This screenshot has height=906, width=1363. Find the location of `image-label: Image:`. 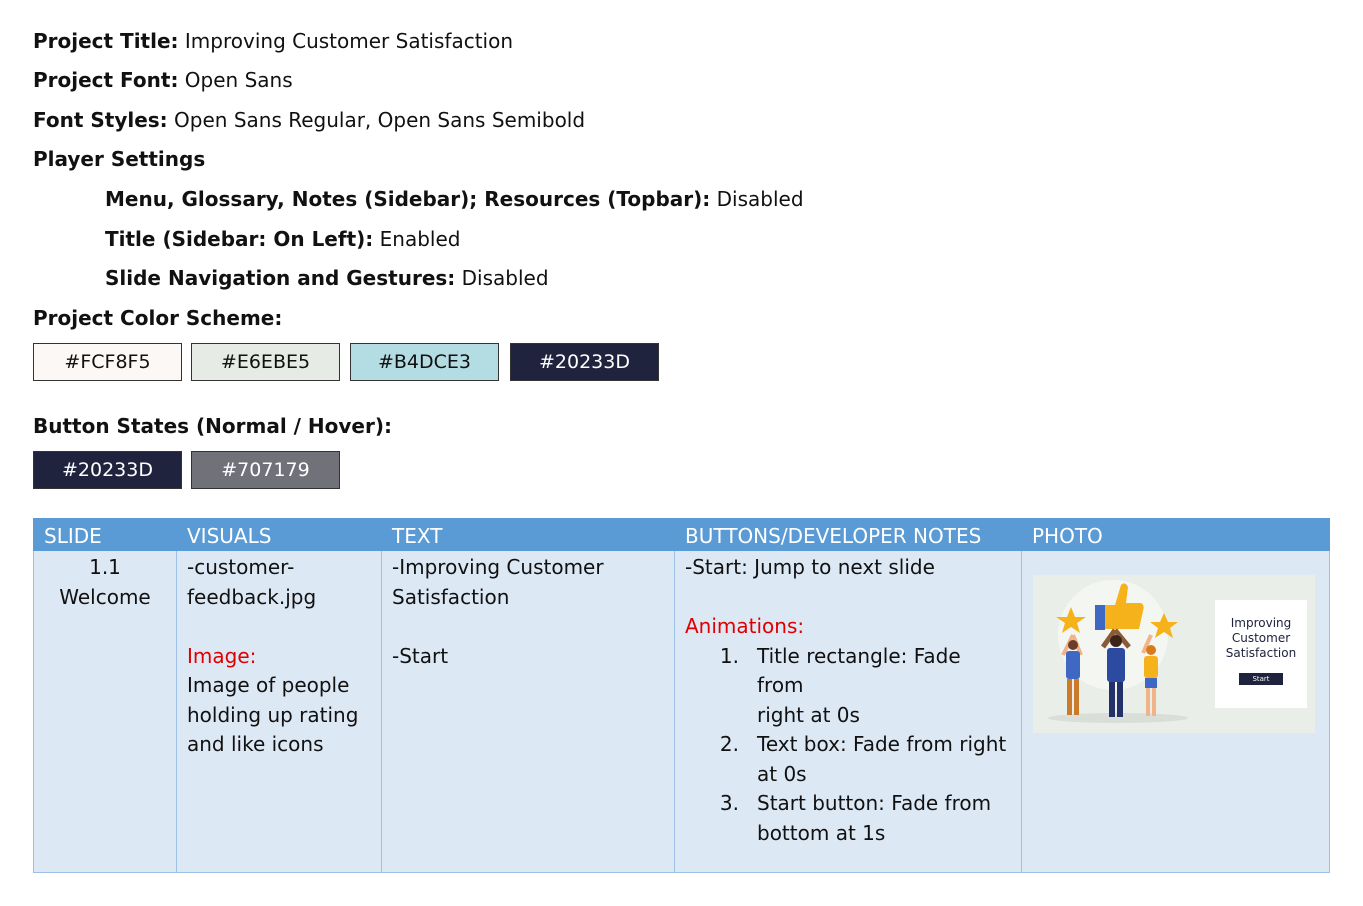

image-label: Image: is located at coordinates (222, 655).